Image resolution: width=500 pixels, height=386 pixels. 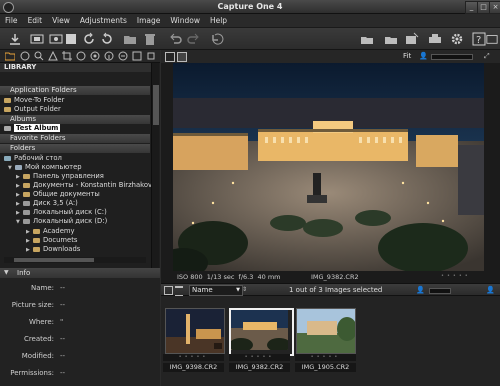 I want to click on album-icon, so click(x=7, y=128).